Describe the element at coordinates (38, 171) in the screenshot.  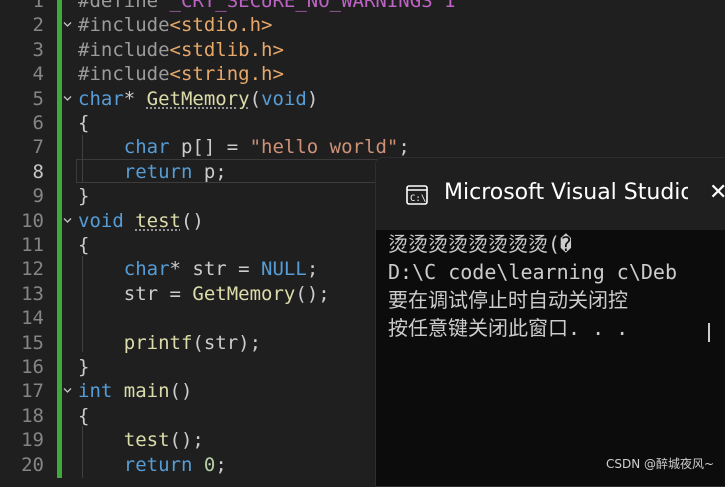
I see `line-number: 8` at that location.